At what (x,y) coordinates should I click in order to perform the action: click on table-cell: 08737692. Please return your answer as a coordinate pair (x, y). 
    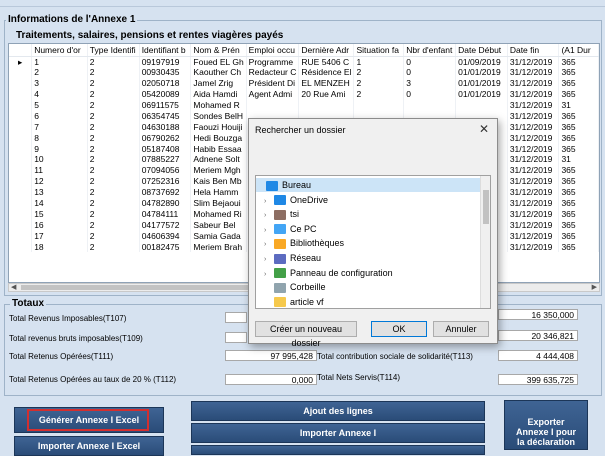
    Looking at the image, I should click on (165, 192).